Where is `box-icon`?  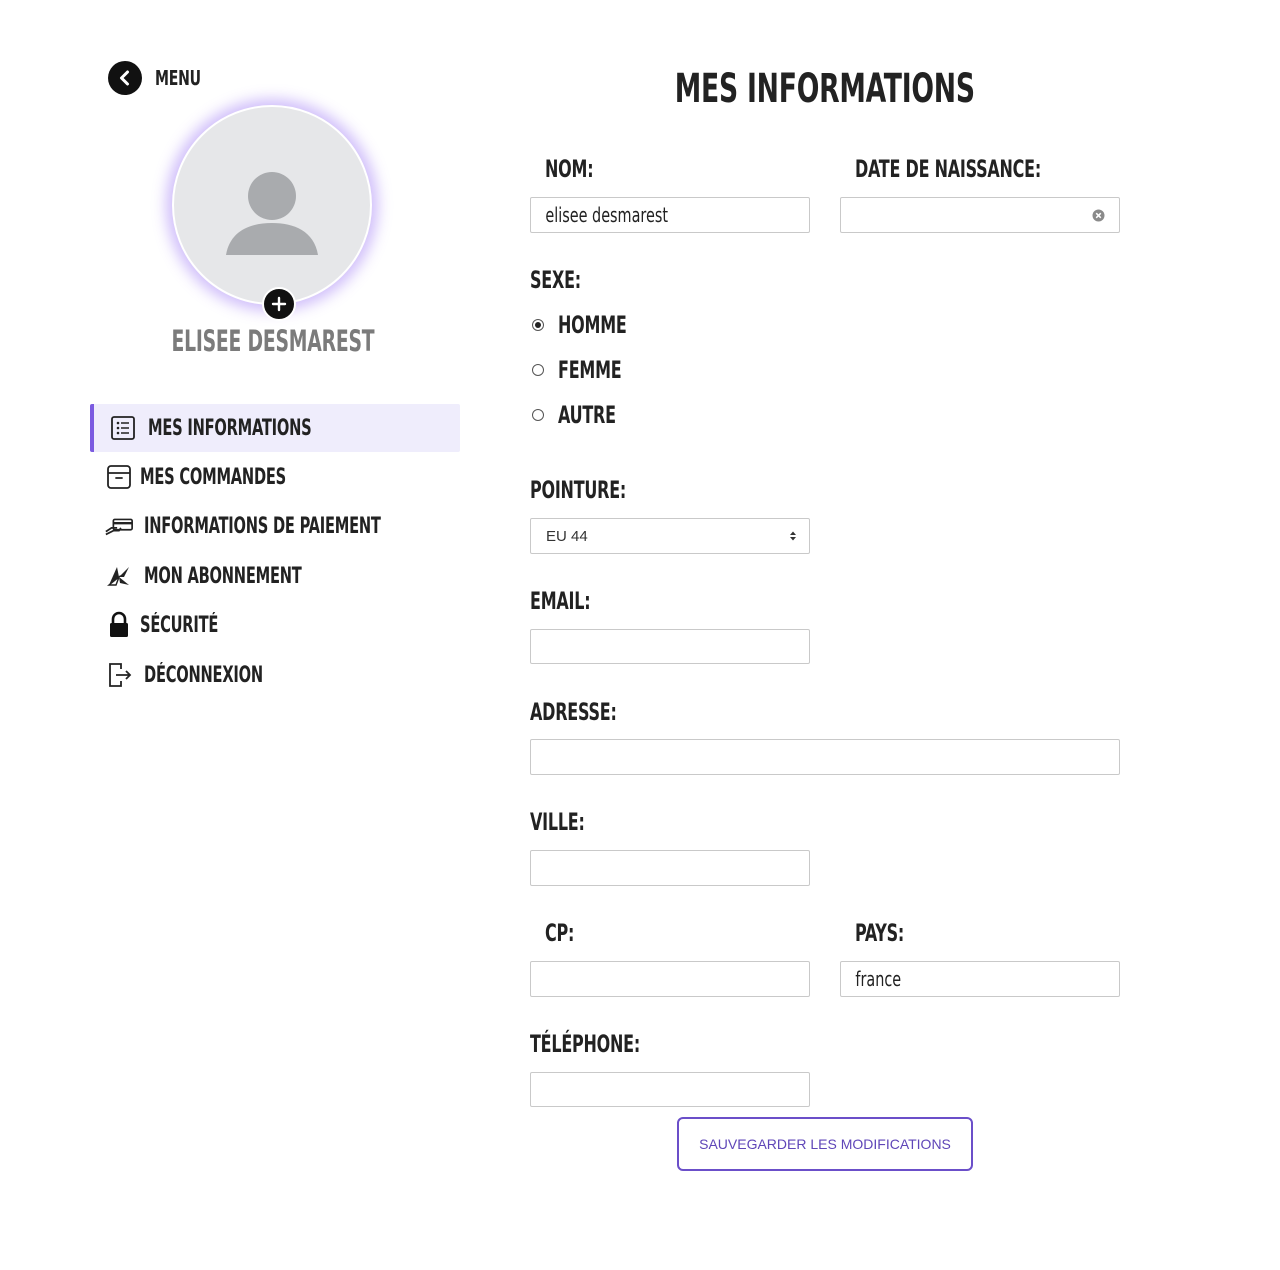 box-icon is located at coordinates (119, 477).